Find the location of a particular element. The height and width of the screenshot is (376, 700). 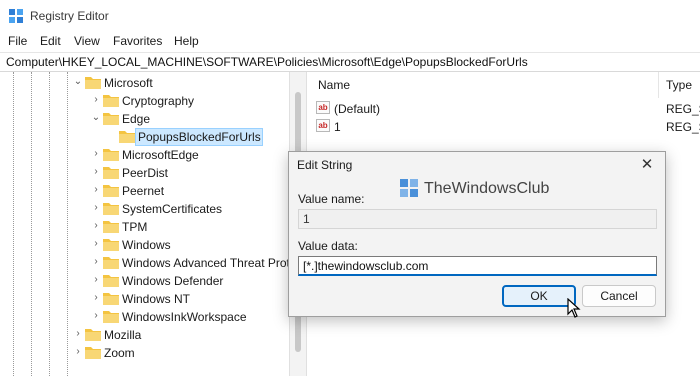

tree-item-cryptography: › Cryptography is located at coordinates (188, 101).